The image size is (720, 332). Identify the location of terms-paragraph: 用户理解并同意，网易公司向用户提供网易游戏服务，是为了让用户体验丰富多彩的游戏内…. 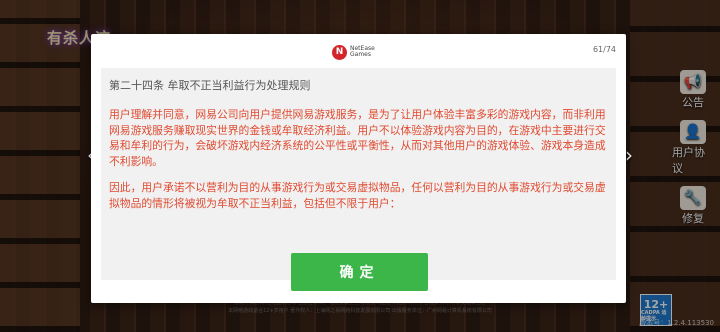
(357, 138).